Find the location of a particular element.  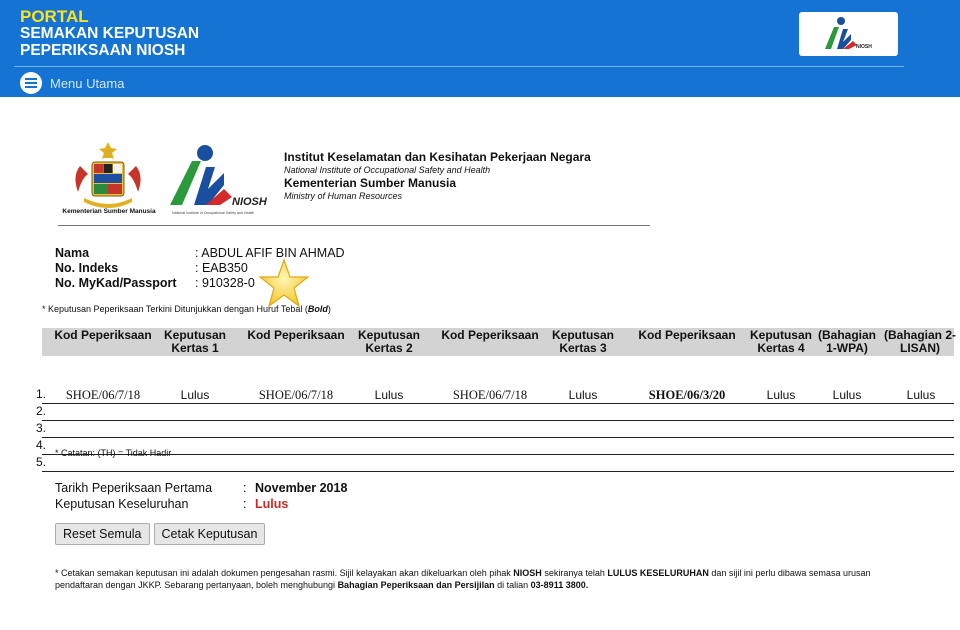

col-bahagian-2: (Bahagian 2-LISAN) is located at coordinates (920, 341).